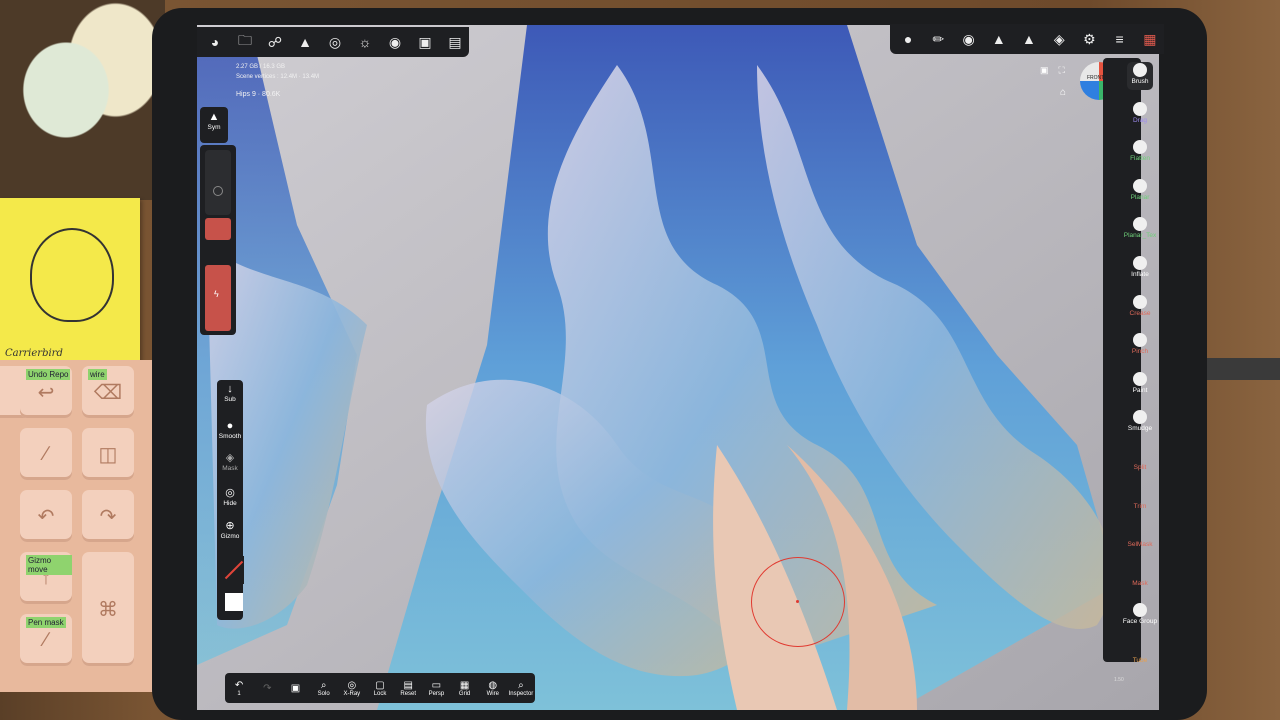 The height and width of the screenshot is (720, 1280). I want to click on globe-icon: ◎, so click(335, 42).